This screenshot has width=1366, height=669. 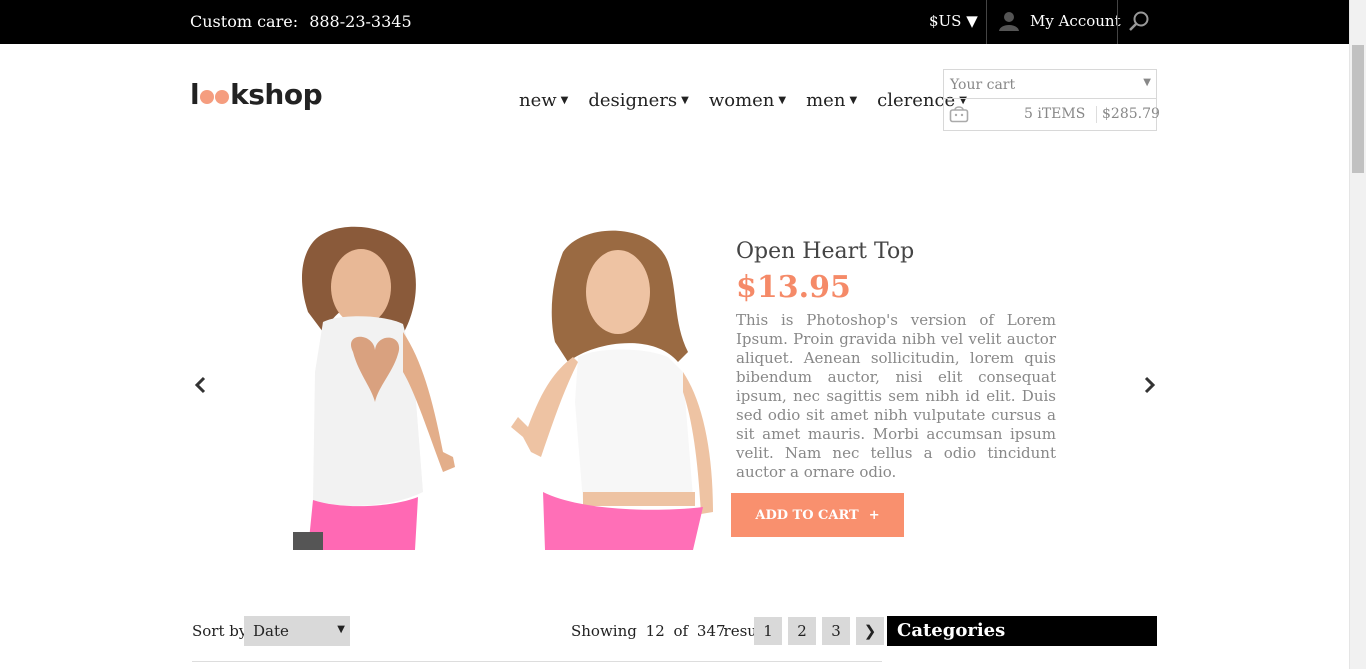 What do you see at coordinates (276, 94) in the screenshot?
I see `logo-text-end: kshop` at bounding box center [276, 94].